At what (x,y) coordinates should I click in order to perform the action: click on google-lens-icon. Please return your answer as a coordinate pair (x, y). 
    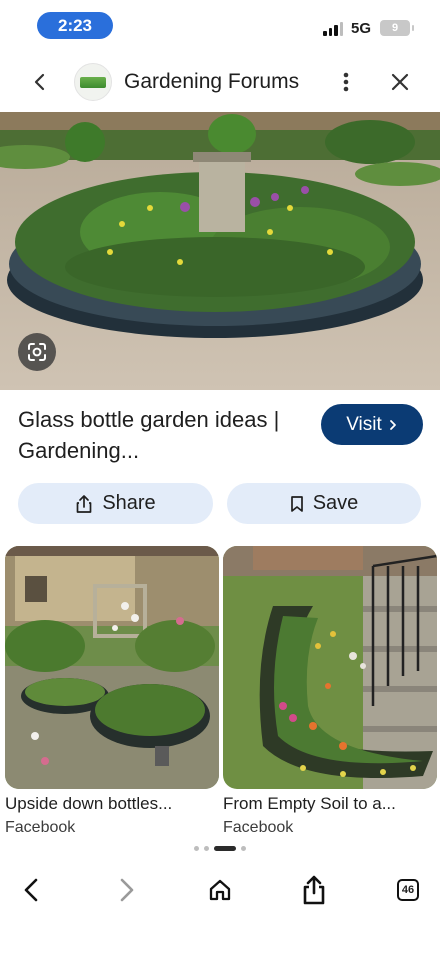
    Looking at the image, I should click on (37, 352).